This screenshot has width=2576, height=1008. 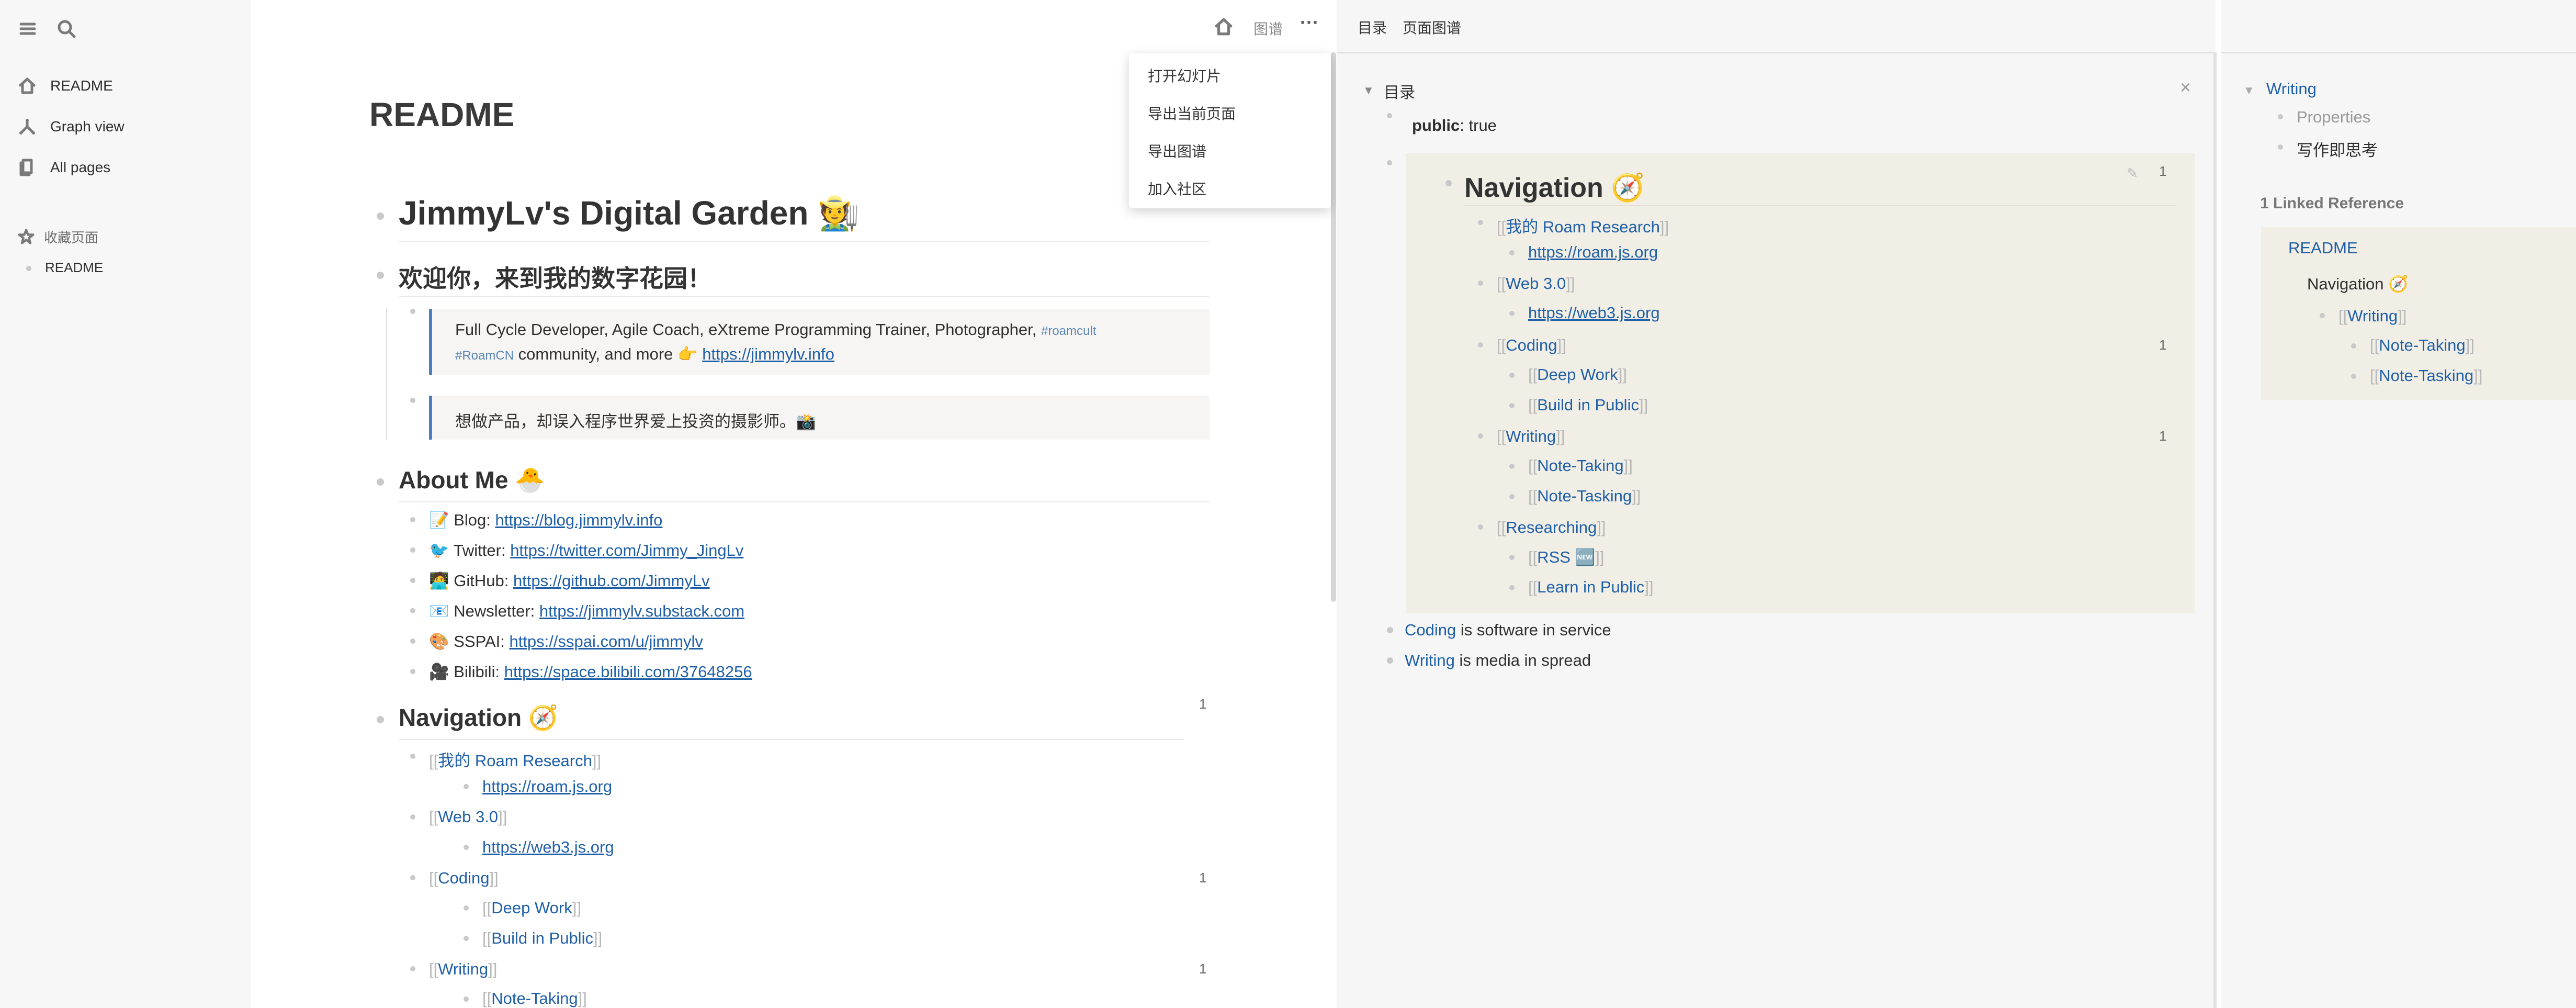 I want to click on heading-navigation: Navigation 🧭, so click(x=479, y=717).